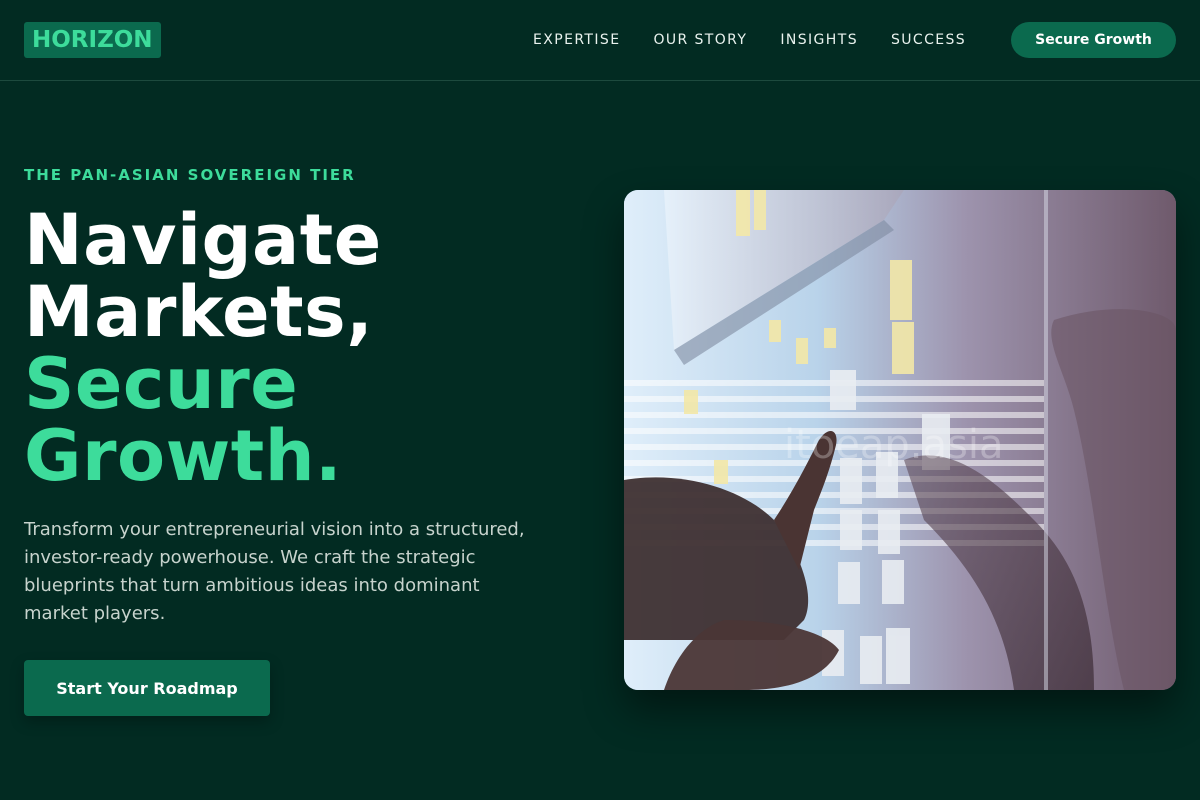 The width and height of the screenshot is (1200, 800). I want to click on nav-link-our-story: OUR STORY, so click(700, 40).